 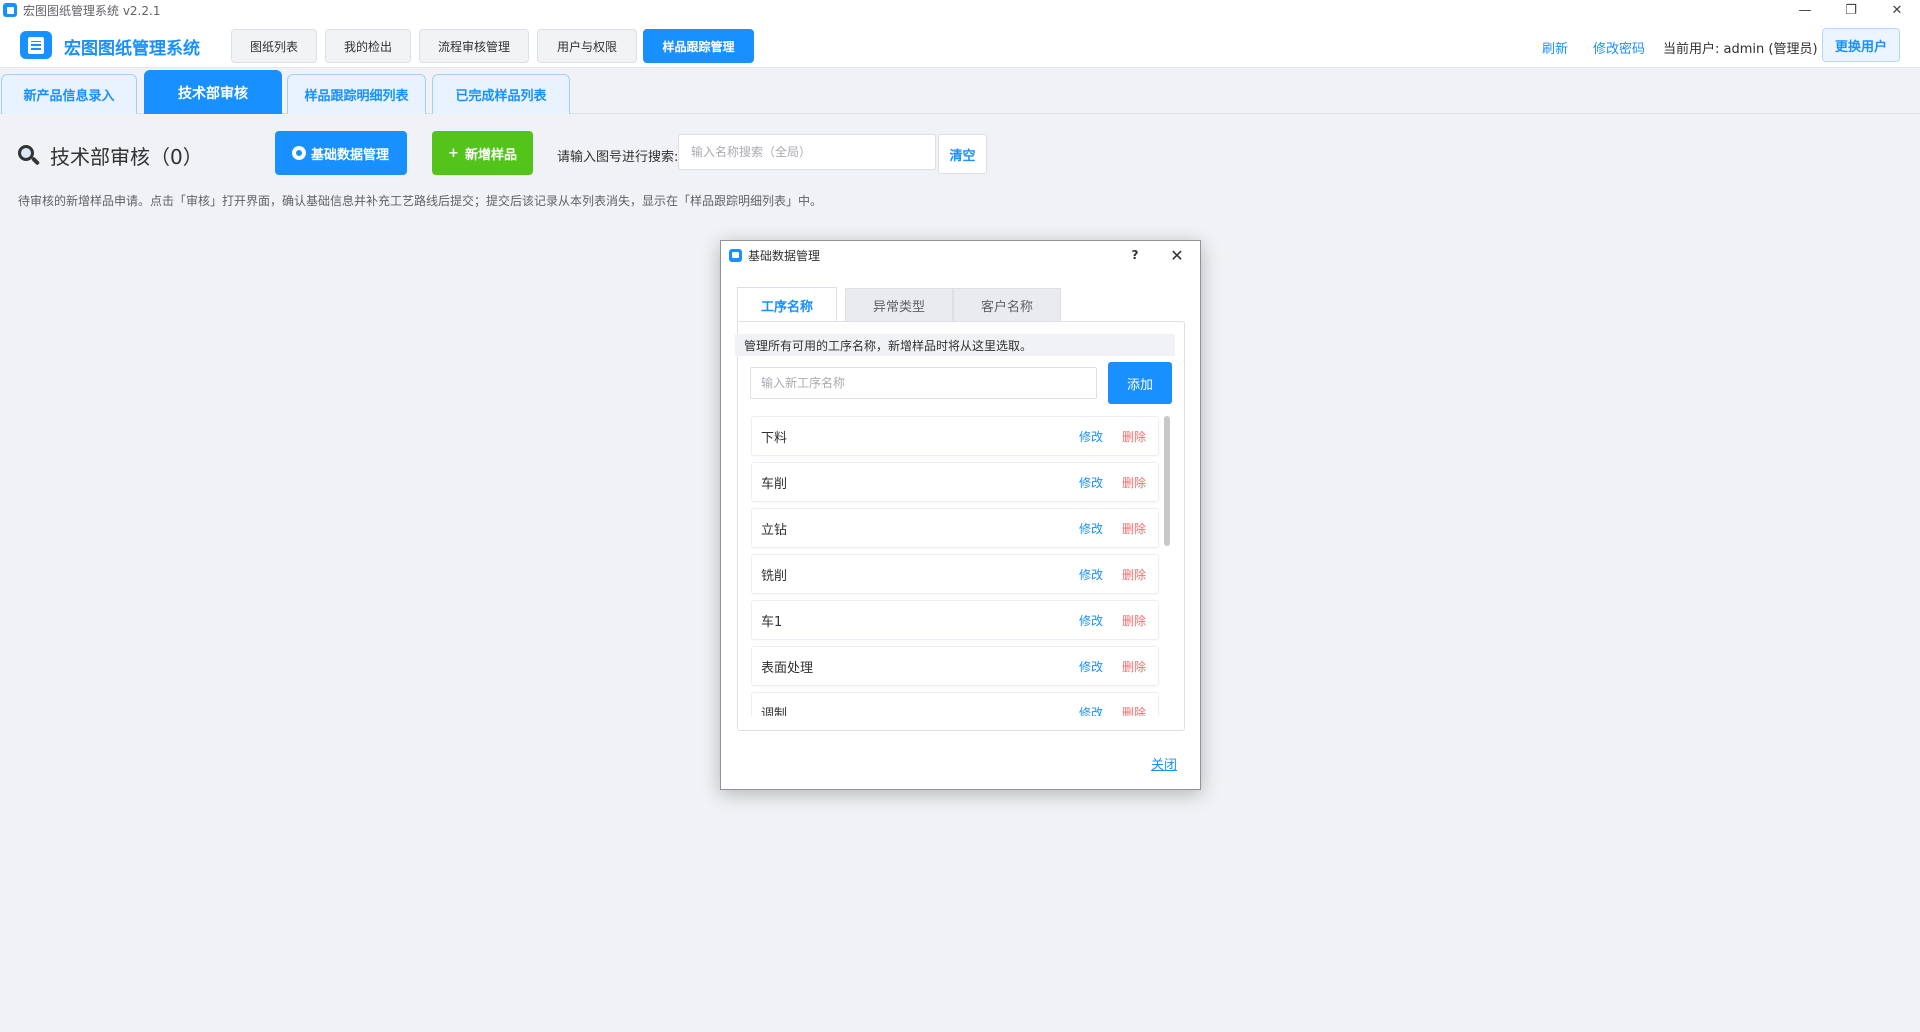 What do you see at coordinates (501, 94) in the screenshot?
I see `tab-completed-samples: 已完成样品列表` at bounding box center [501, 94].